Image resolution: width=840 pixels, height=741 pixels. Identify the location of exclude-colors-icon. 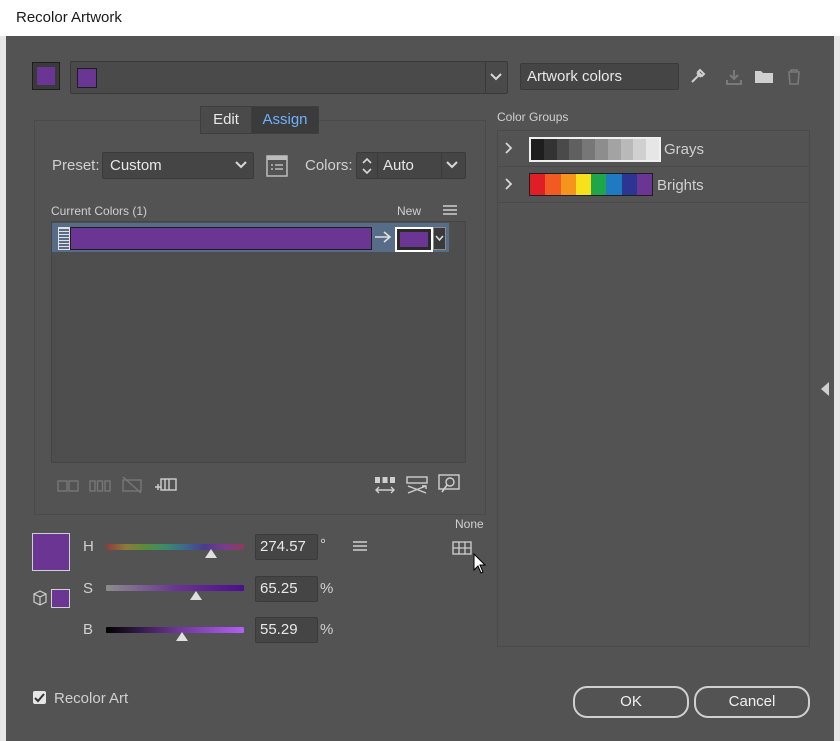
(132, 485).